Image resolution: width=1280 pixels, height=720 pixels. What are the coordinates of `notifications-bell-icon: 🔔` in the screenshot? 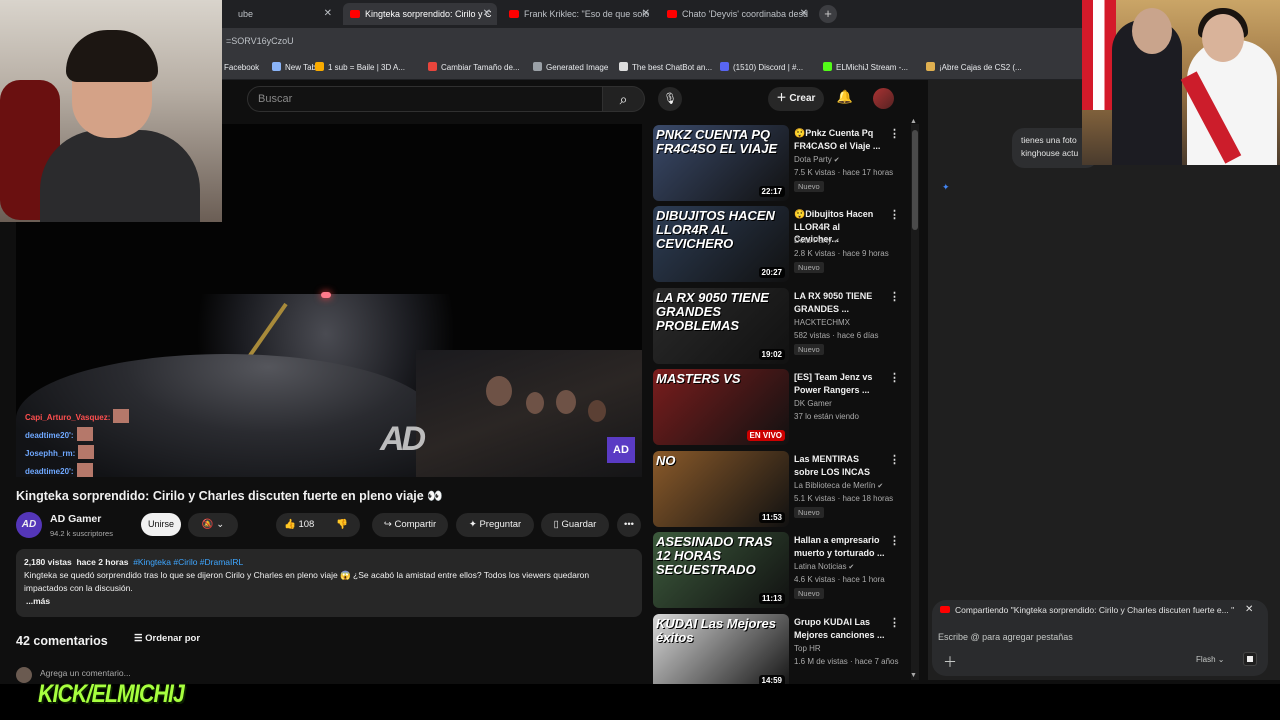 It's located at (845, 99).